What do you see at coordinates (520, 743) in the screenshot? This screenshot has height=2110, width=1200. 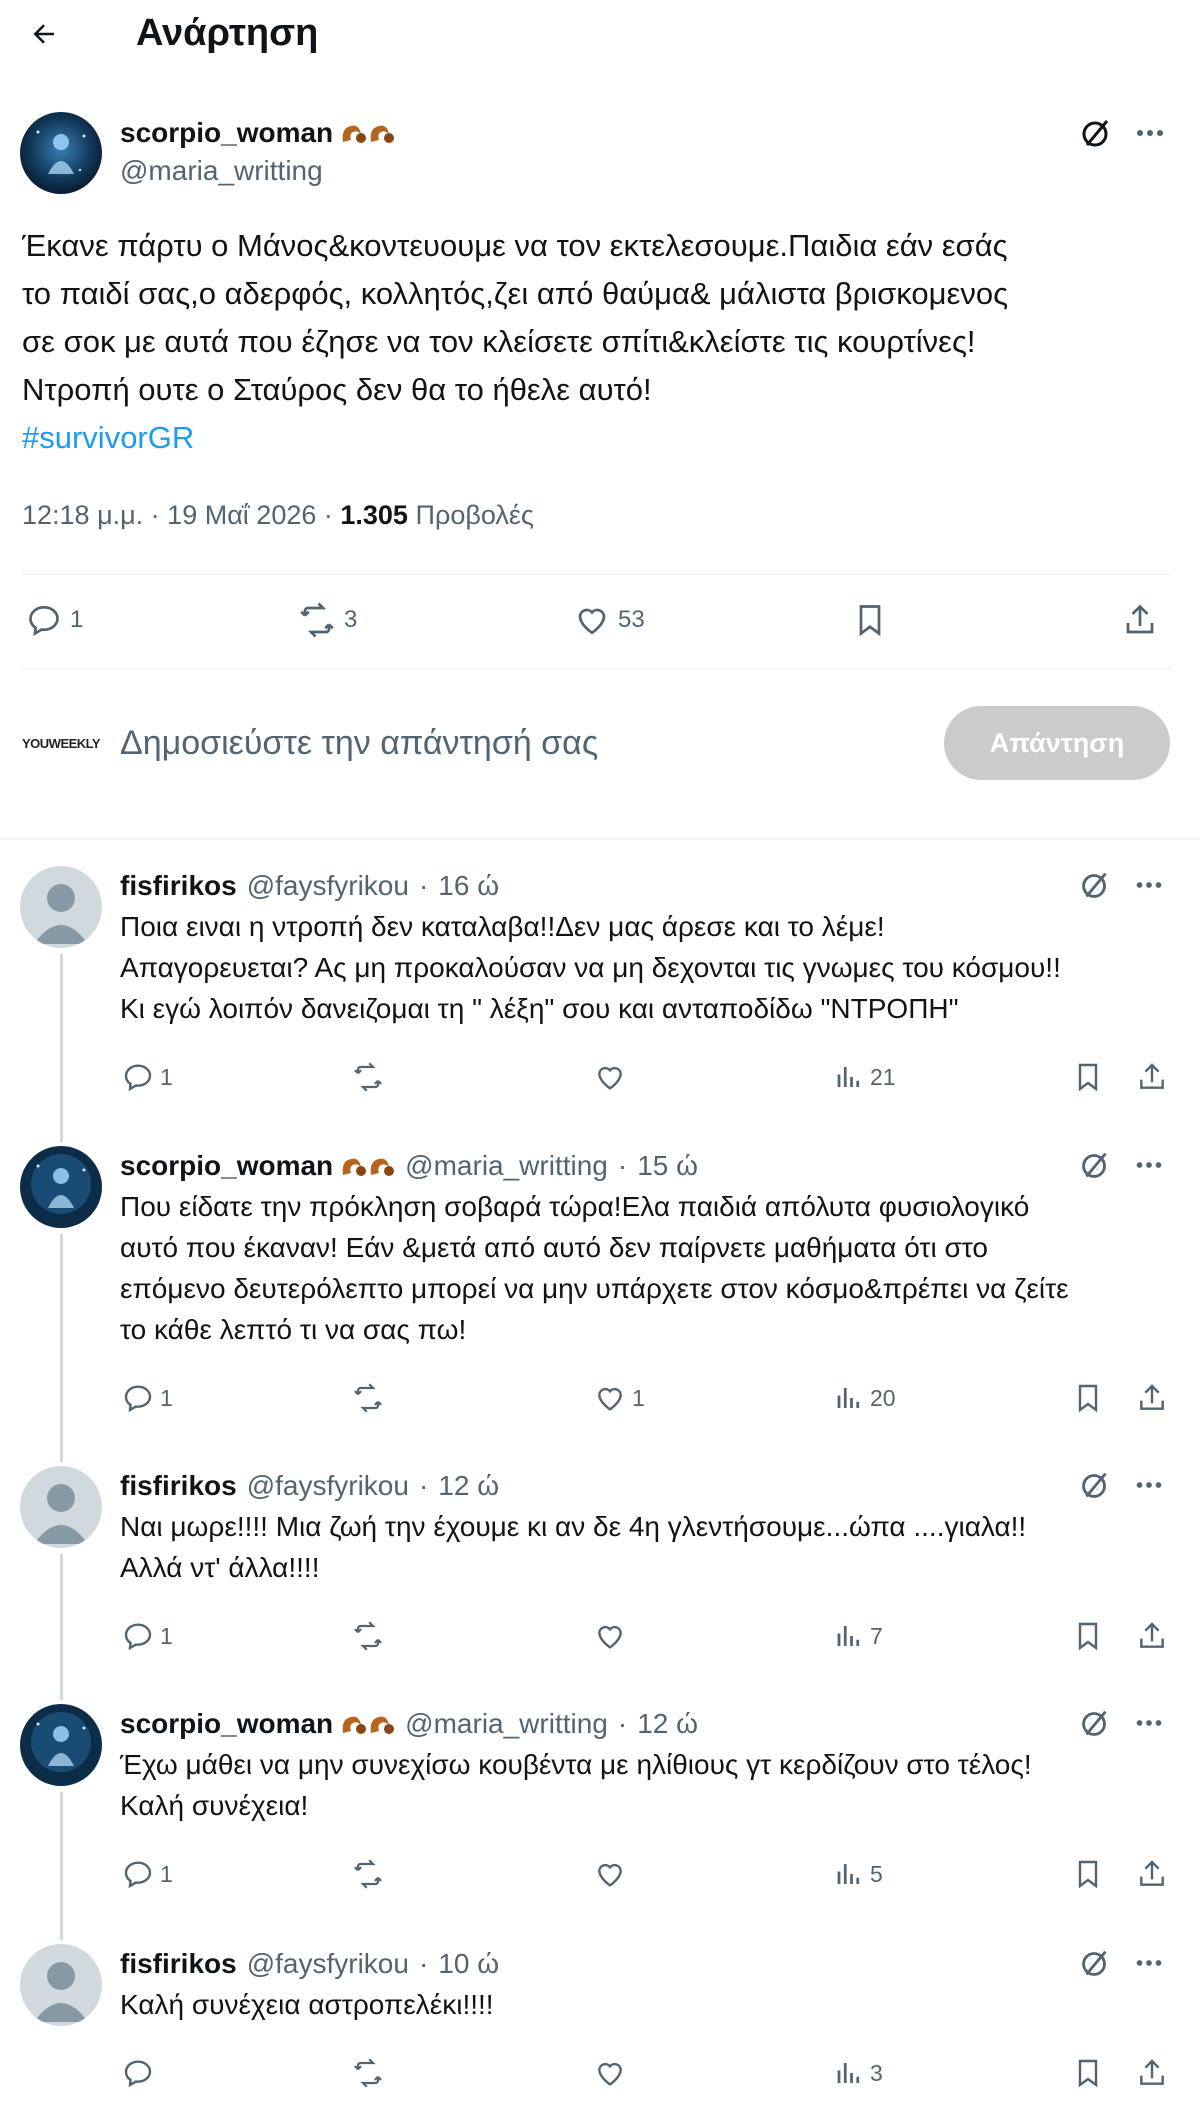 I see `reply-input` at bounding box center [520, 743].